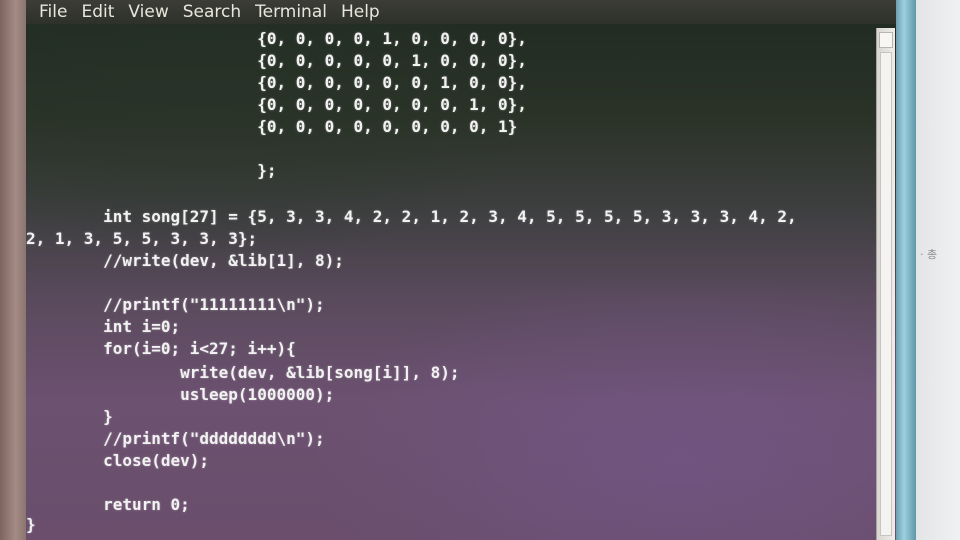 This screenshot has width=960, height=540. What do you see at coordinates (886, 40) in the screenshot?
I see `scroll-up-button` at bounding box center [886, 40].